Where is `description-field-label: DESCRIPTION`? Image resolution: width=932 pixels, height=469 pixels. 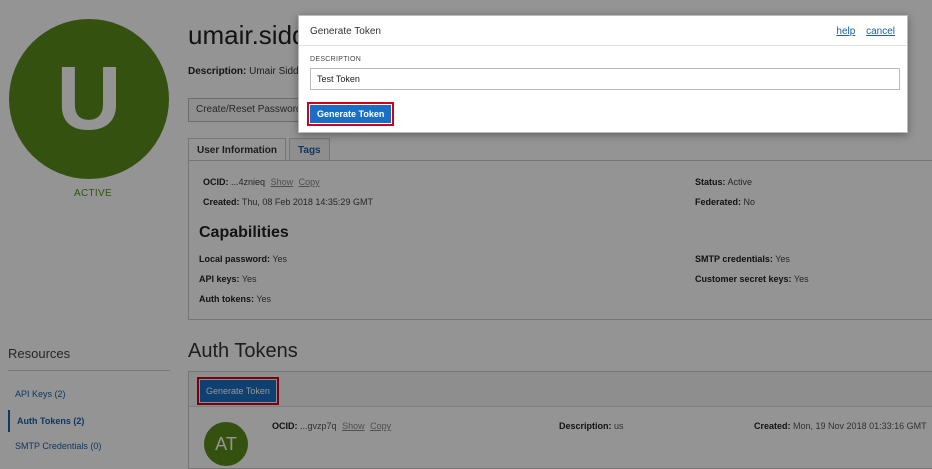 description-field-label: DESCRIPTION is located at coordinates (336, 59).